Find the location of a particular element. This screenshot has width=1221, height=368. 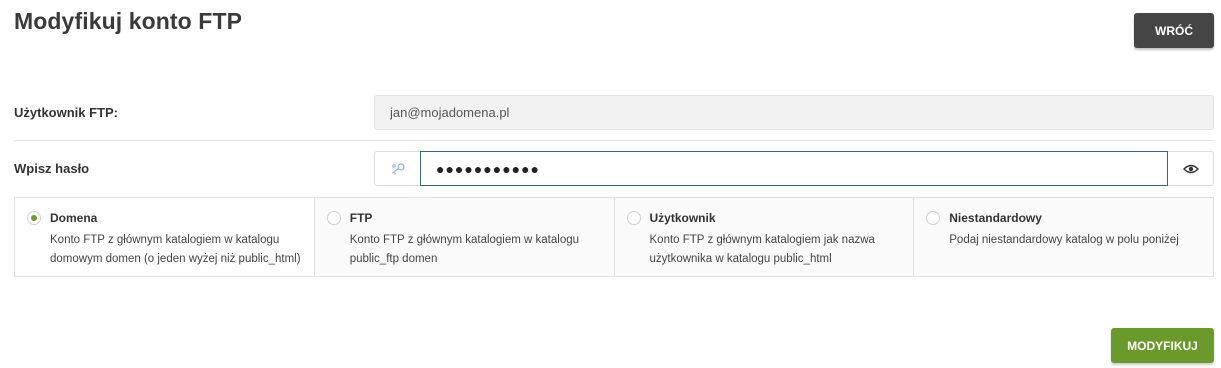

ftp-user-label: Użytkownik FTP: is located at coordinates (66, 112).